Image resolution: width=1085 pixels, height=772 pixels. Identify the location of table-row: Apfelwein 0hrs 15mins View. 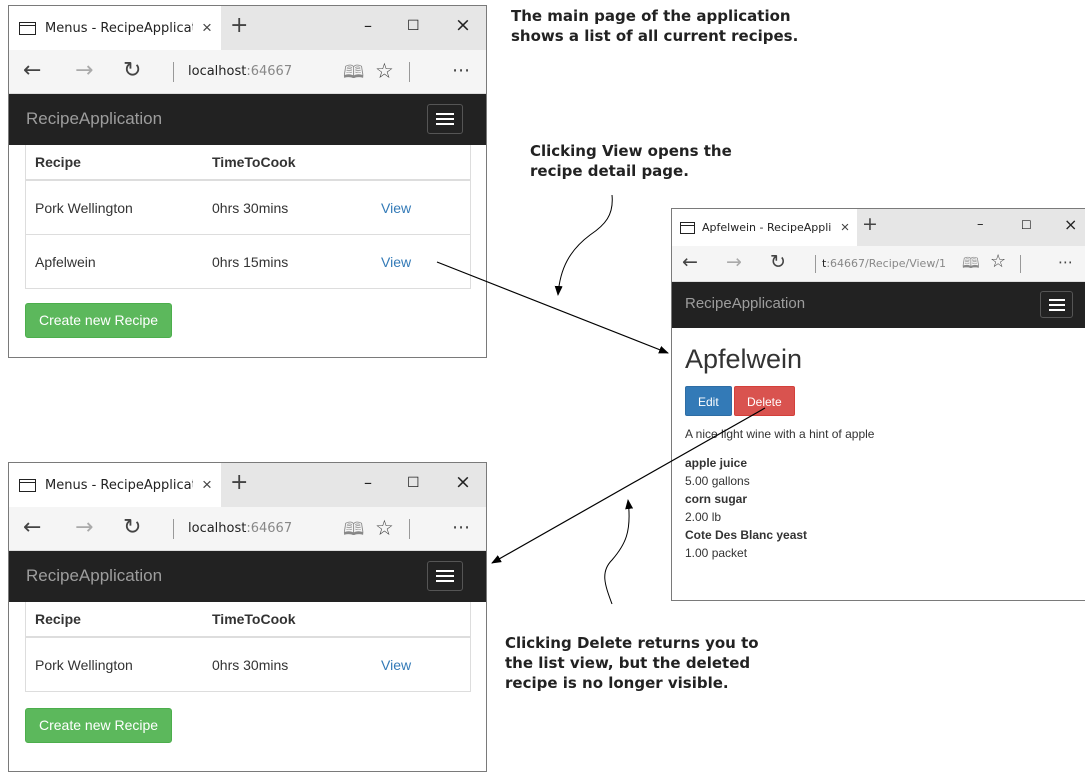
(248, 262).